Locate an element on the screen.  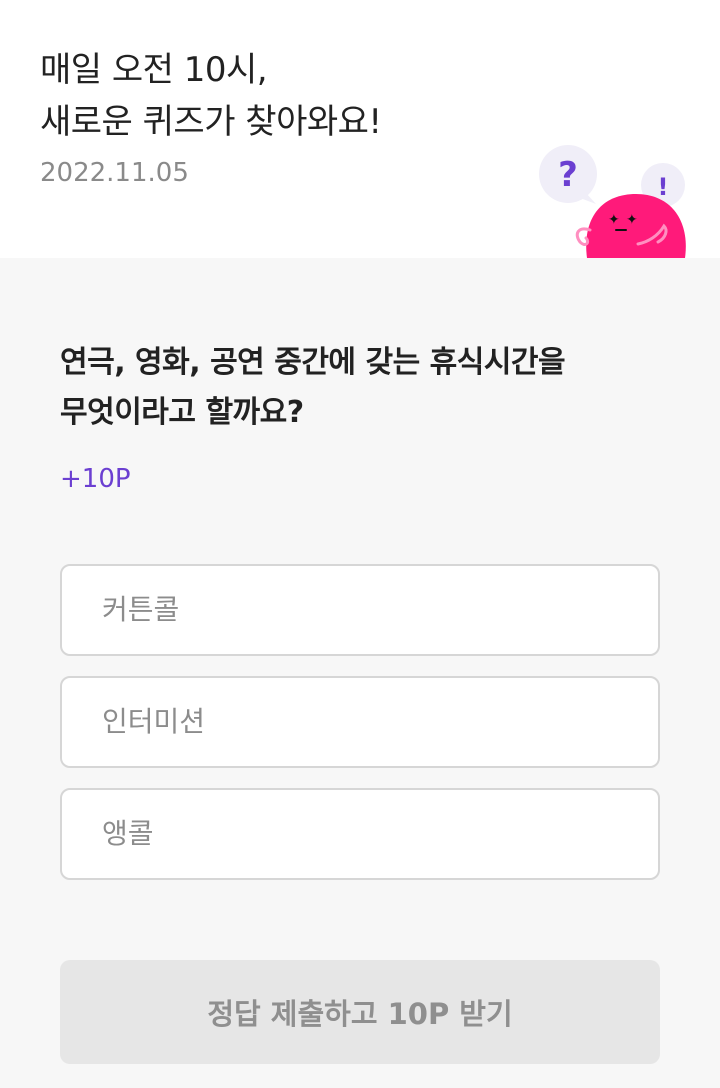
headline-line-2: 새로운 퀴즈가 찾아와요! is located at coordinates (211, 122).